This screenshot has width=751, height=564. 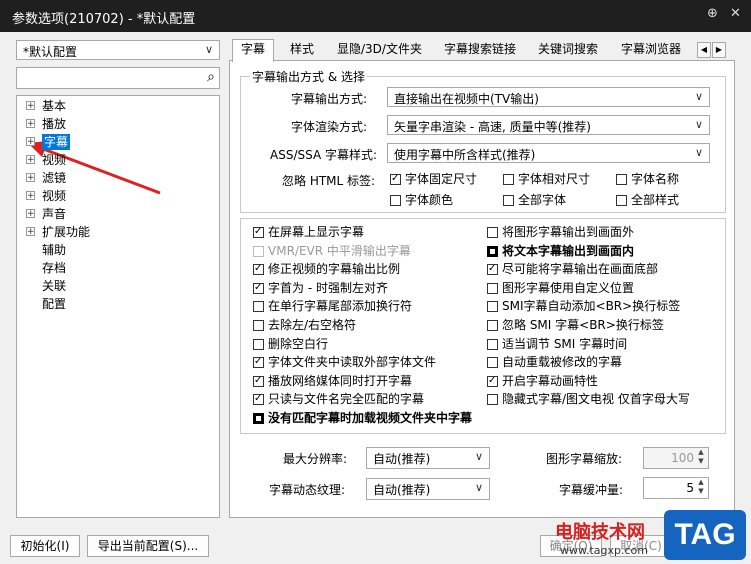 I want to click on tree-item-0: 基本, so click(x=54, y=106).